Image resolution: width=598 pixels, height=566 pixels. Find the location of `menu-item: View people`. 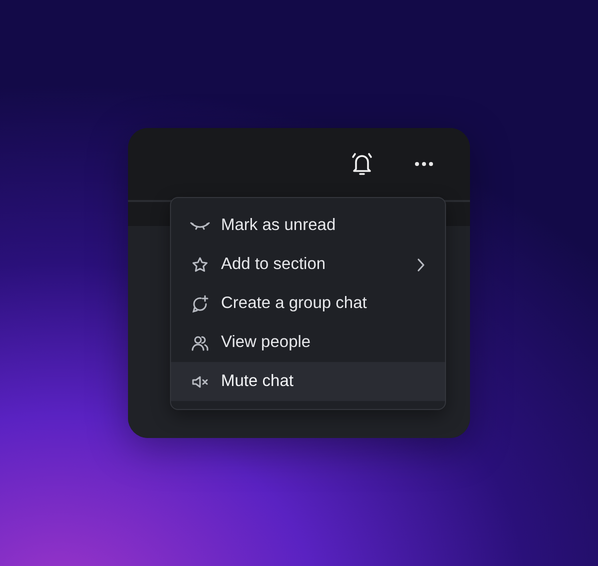

menu-item: View people is located at coordinates (308, 342).